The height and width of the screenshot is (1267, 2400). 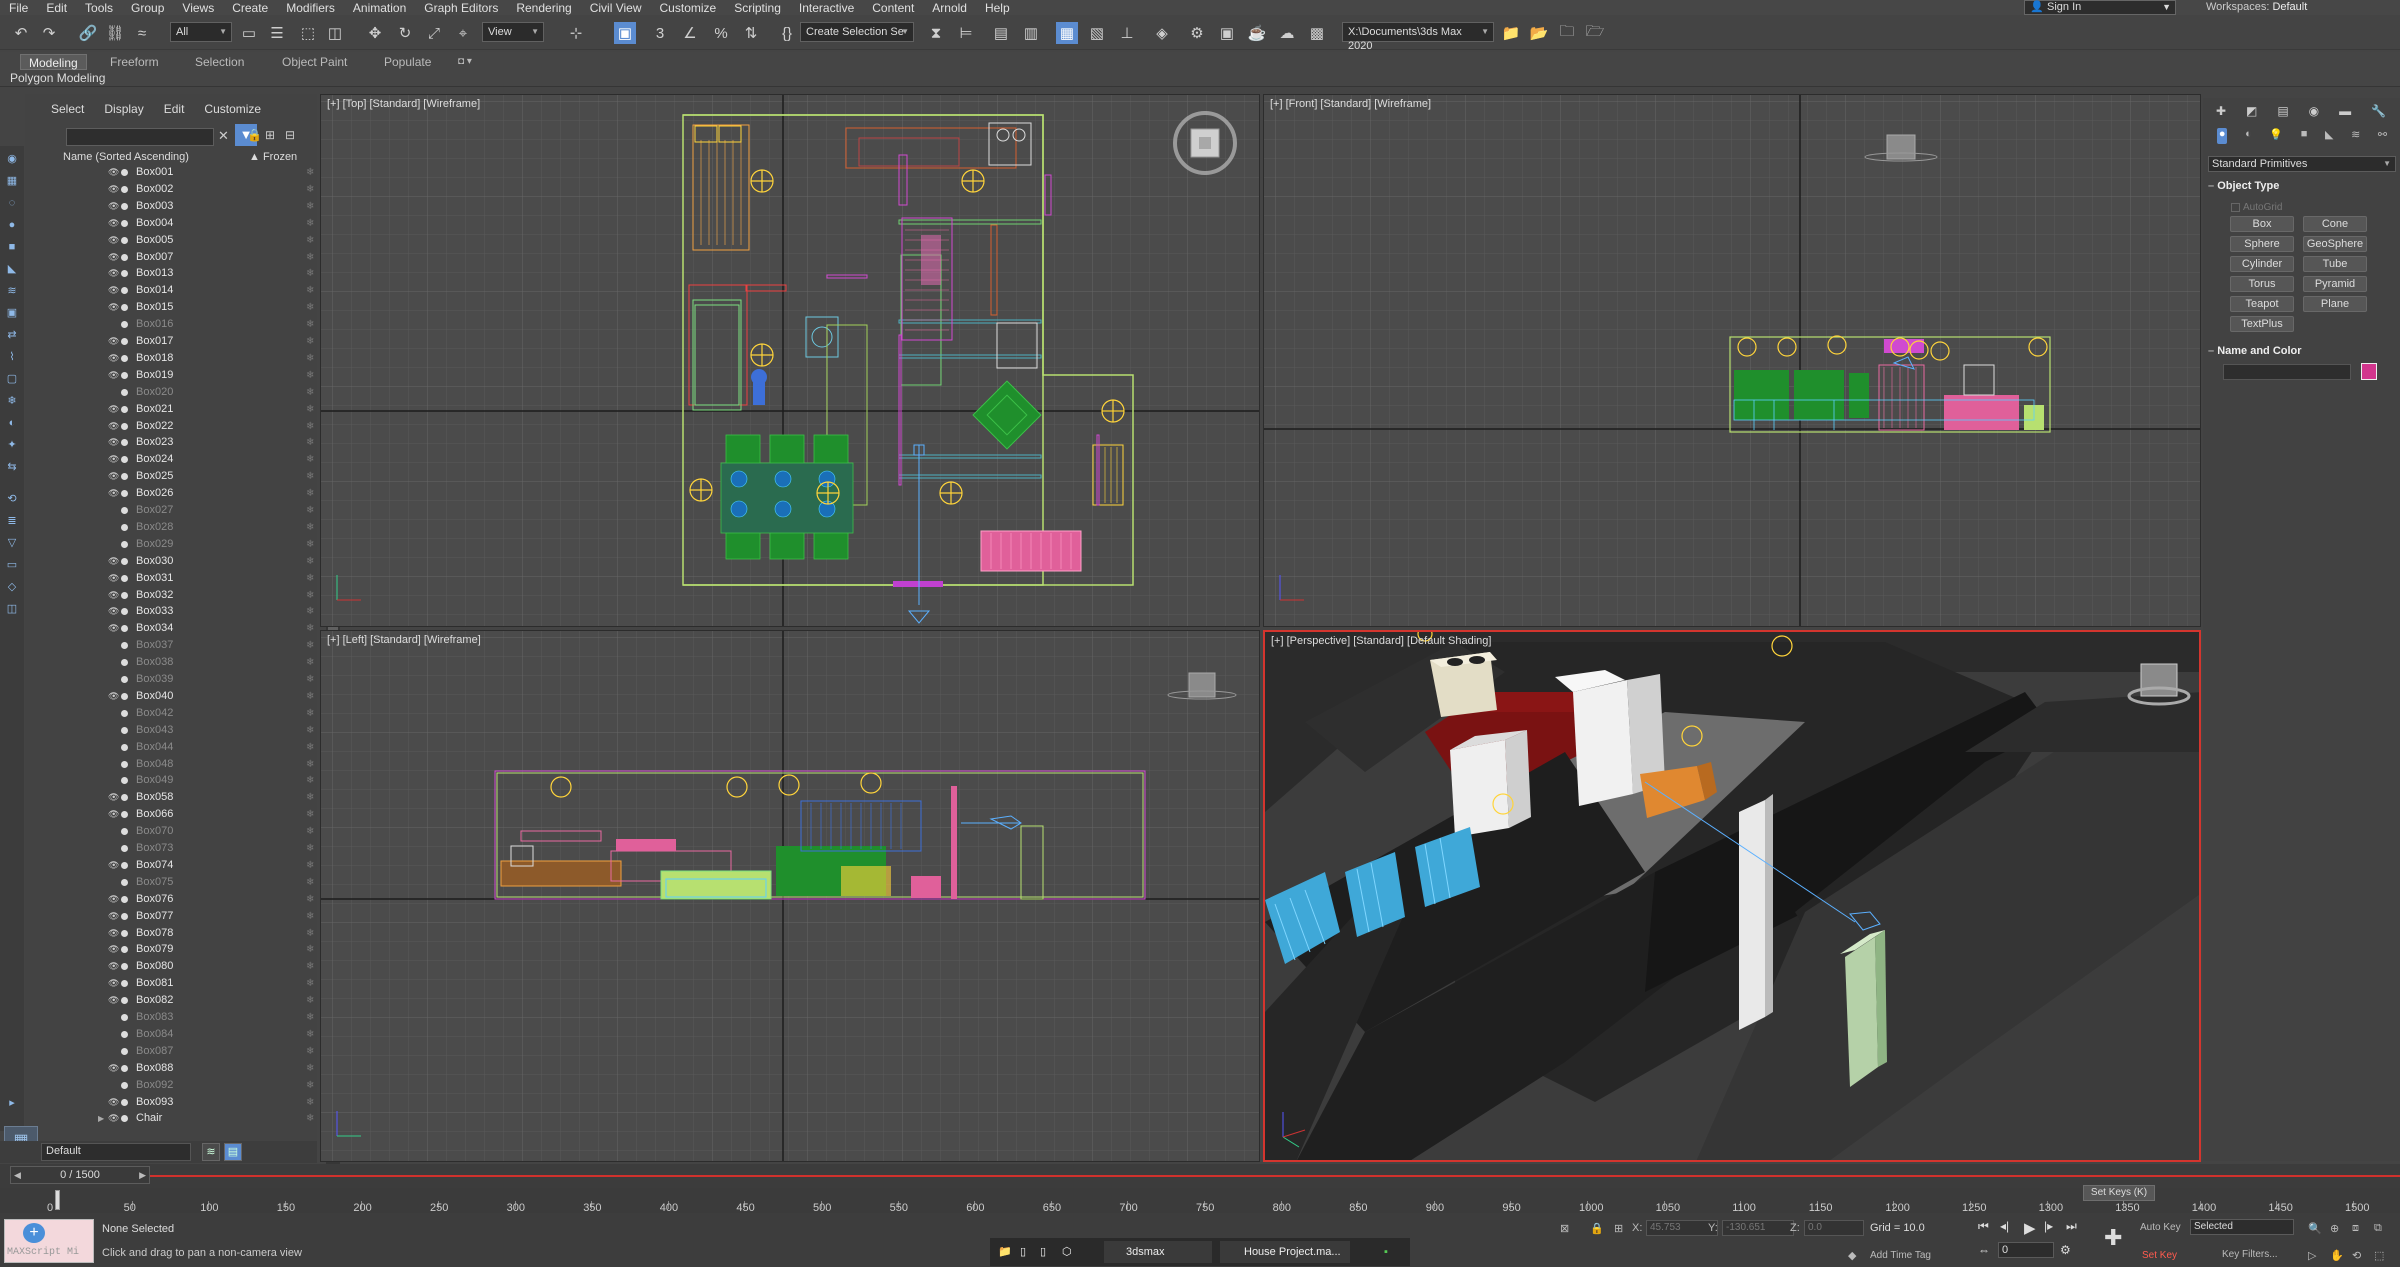 I want to click on field-of-view-icon: ▷, so click(x=2312, y=1255).